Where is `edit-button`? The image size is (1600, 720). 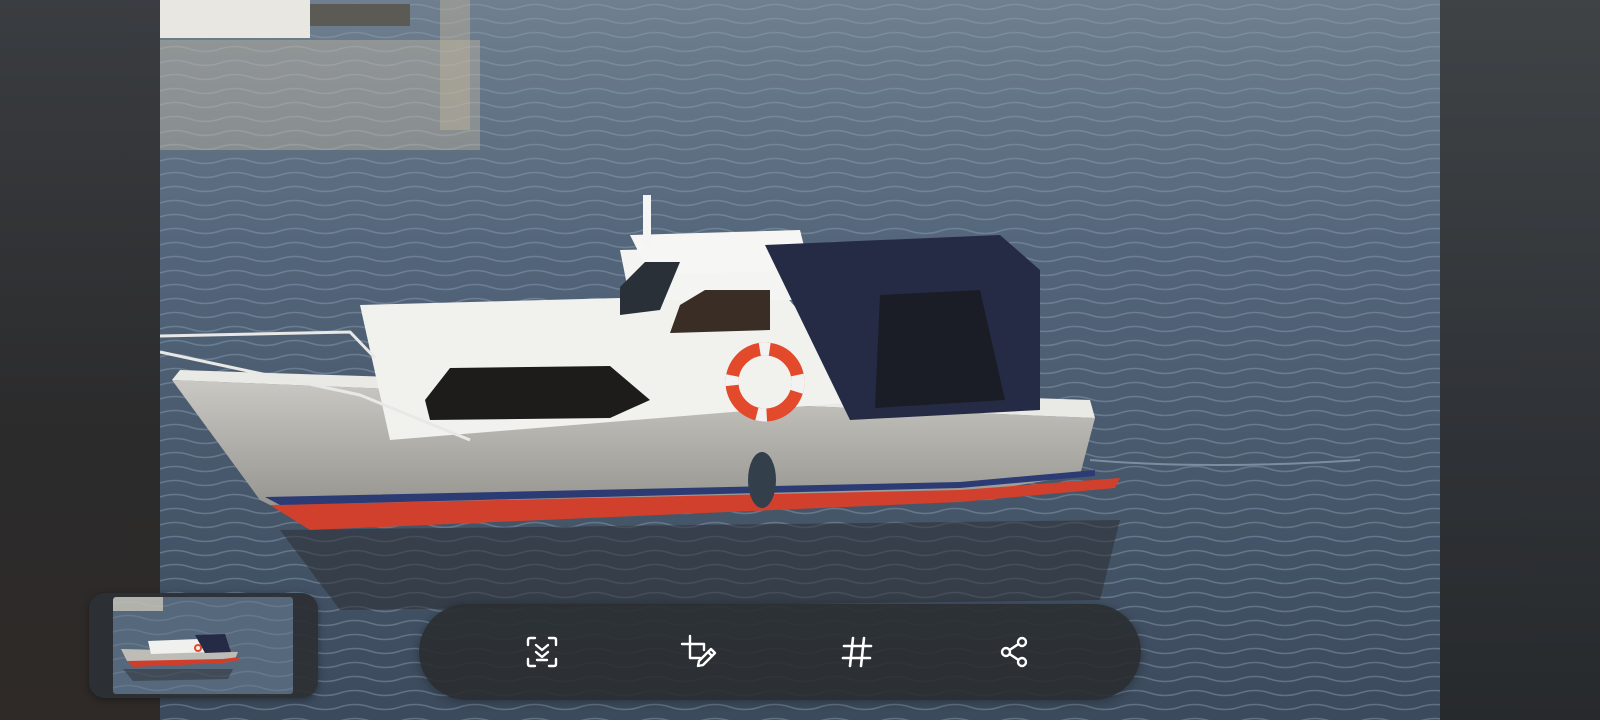 edit-button is located at coordinates (698, 652).